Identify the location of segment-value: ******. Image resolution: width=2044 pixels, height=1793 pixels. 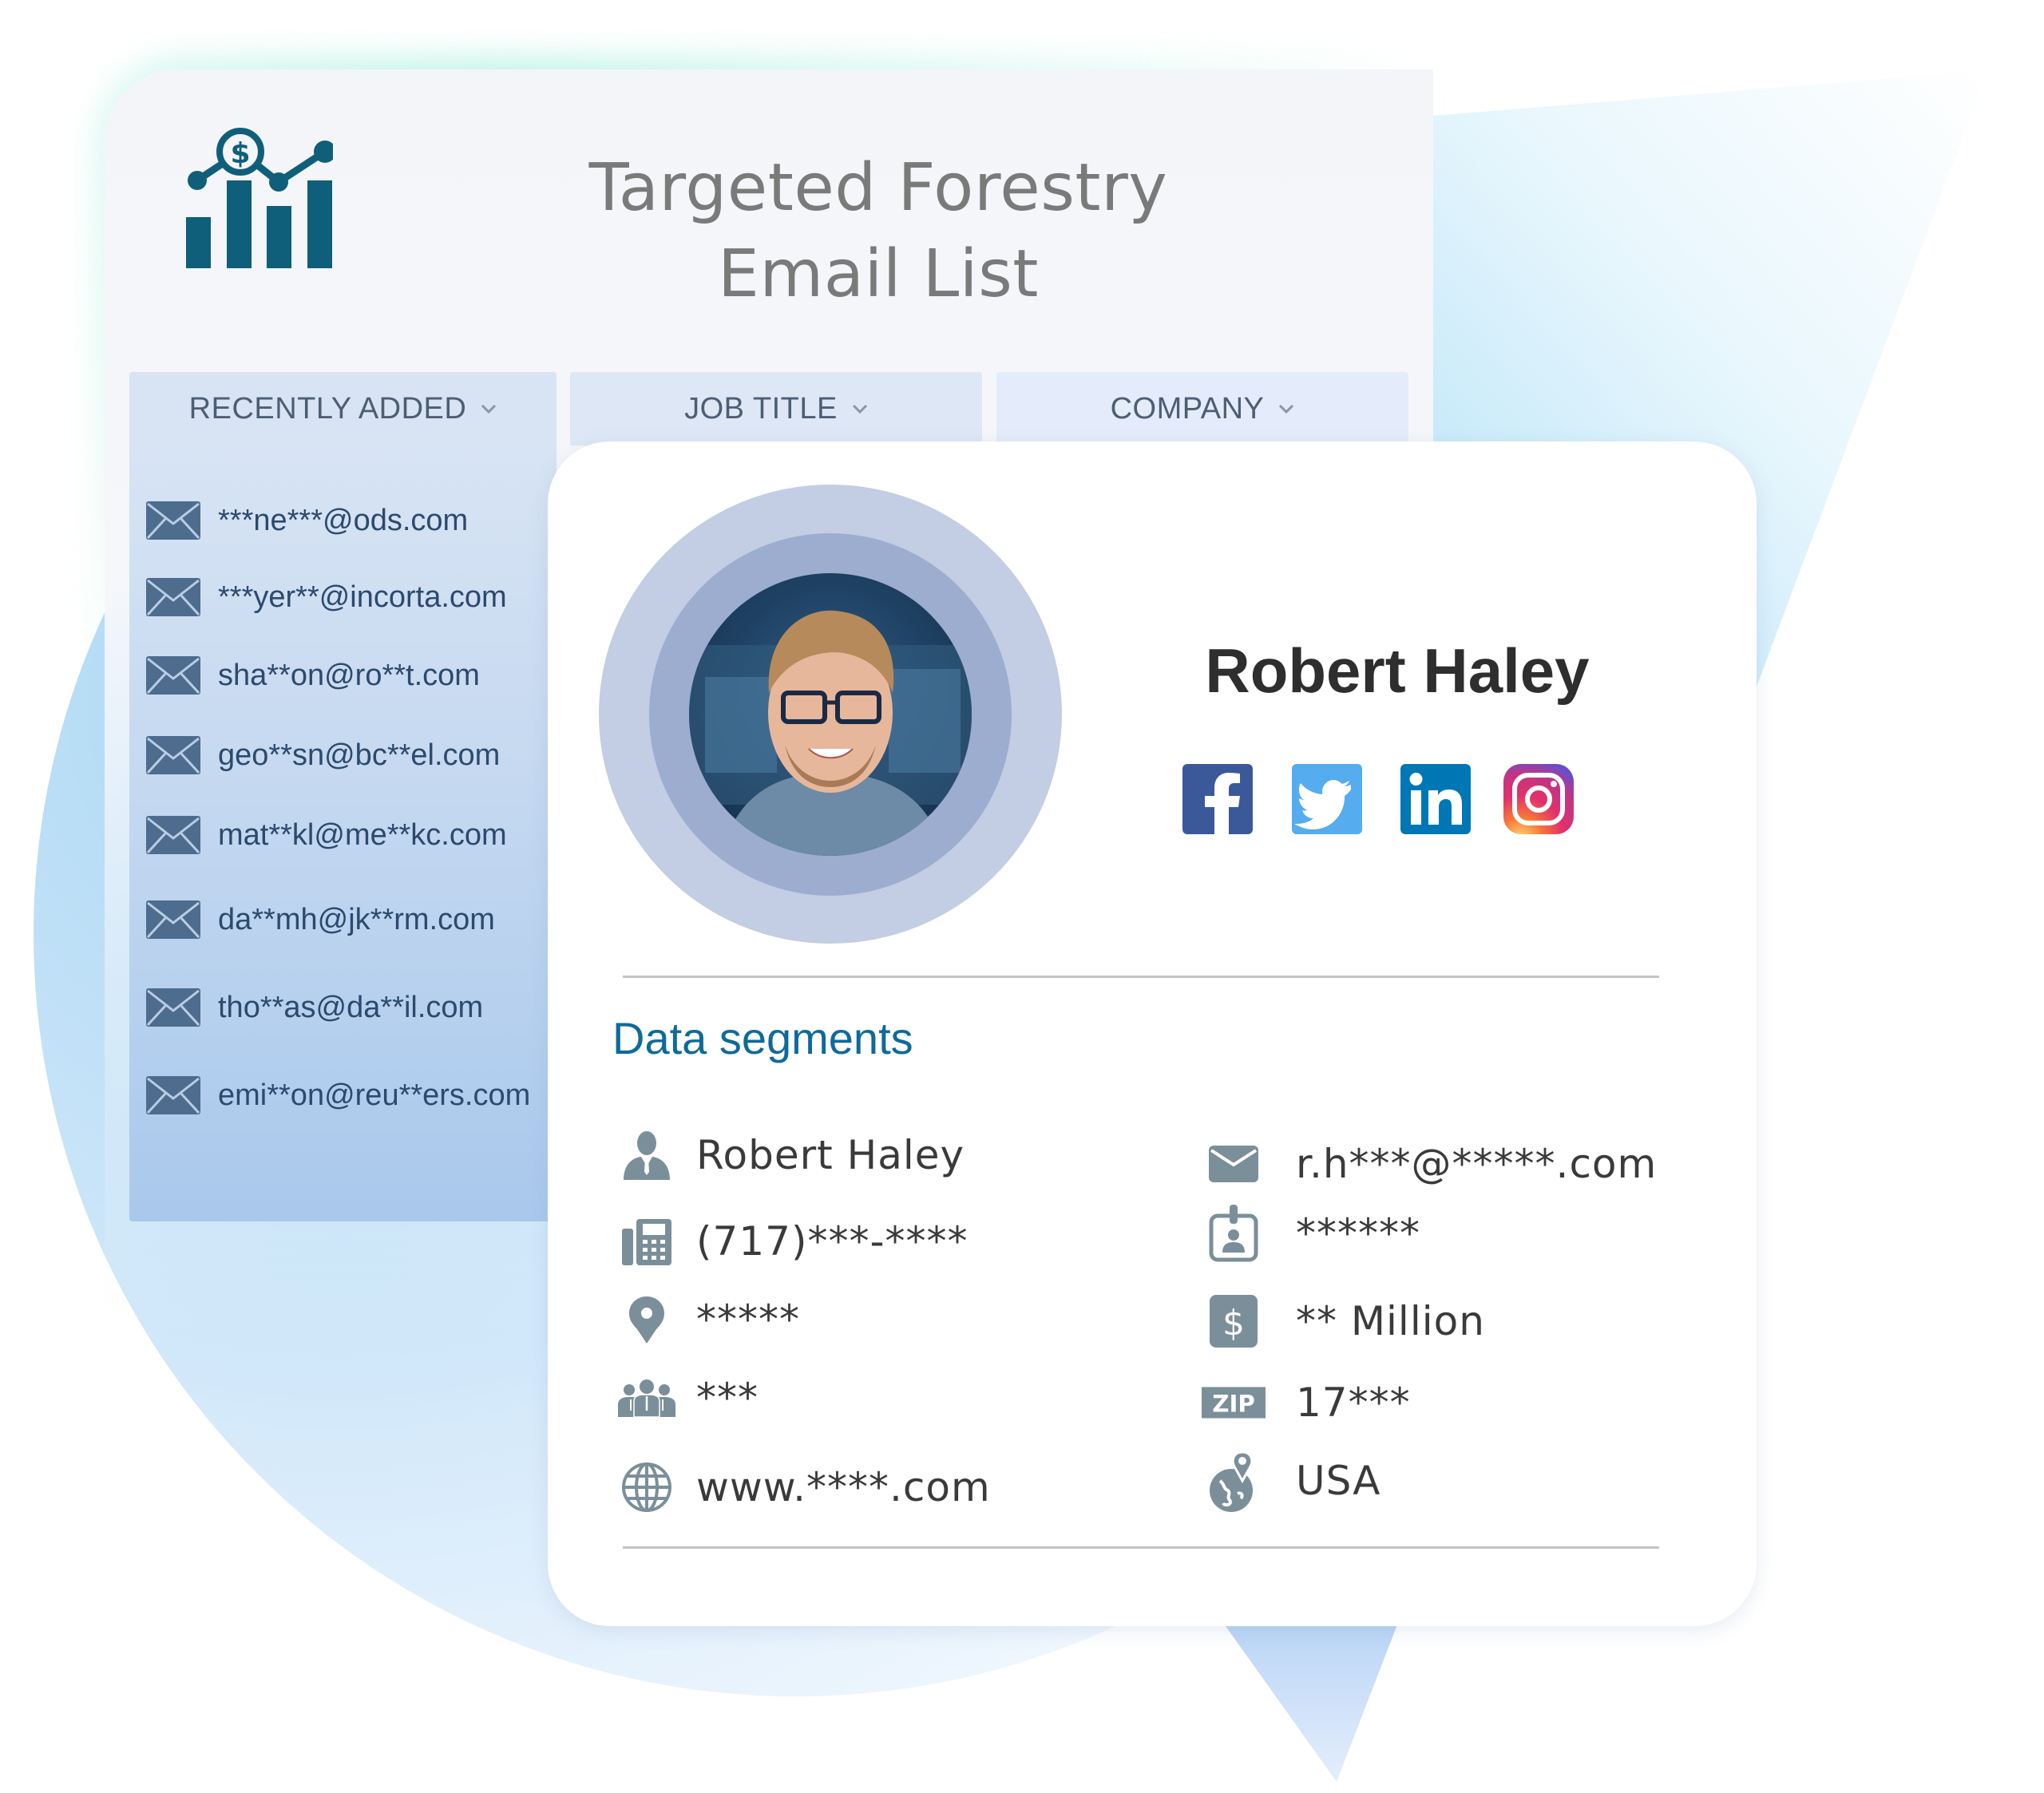
(1358, 1233).